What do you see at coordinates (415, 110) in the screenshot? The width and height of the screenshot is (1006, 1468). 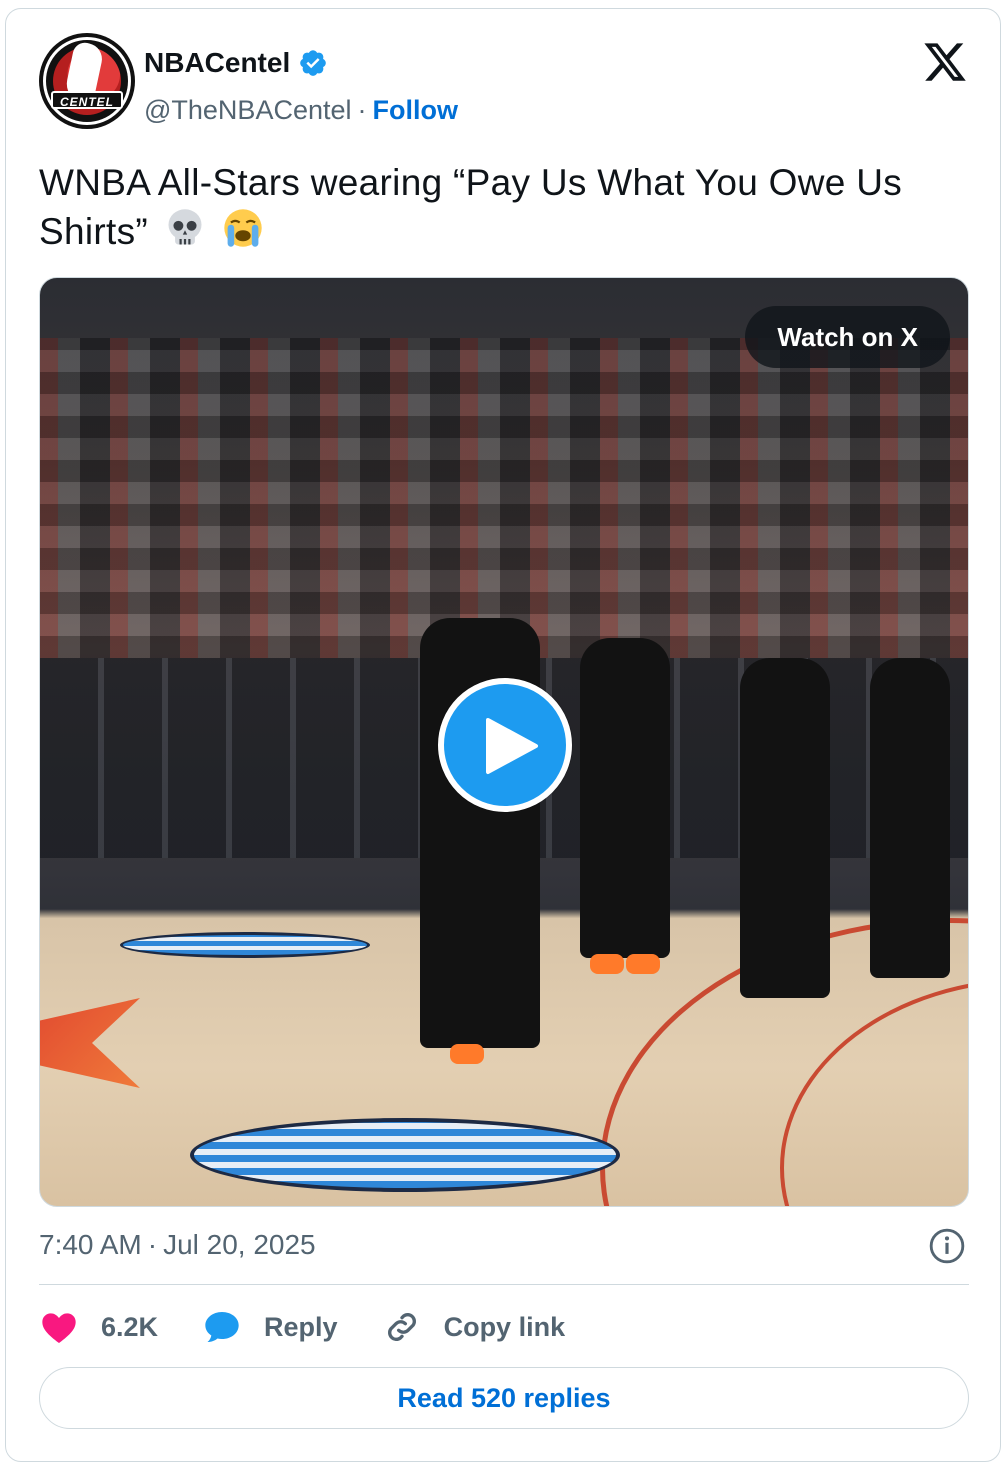 I see `follow-button: Follow` at bounding box center [415, 110].